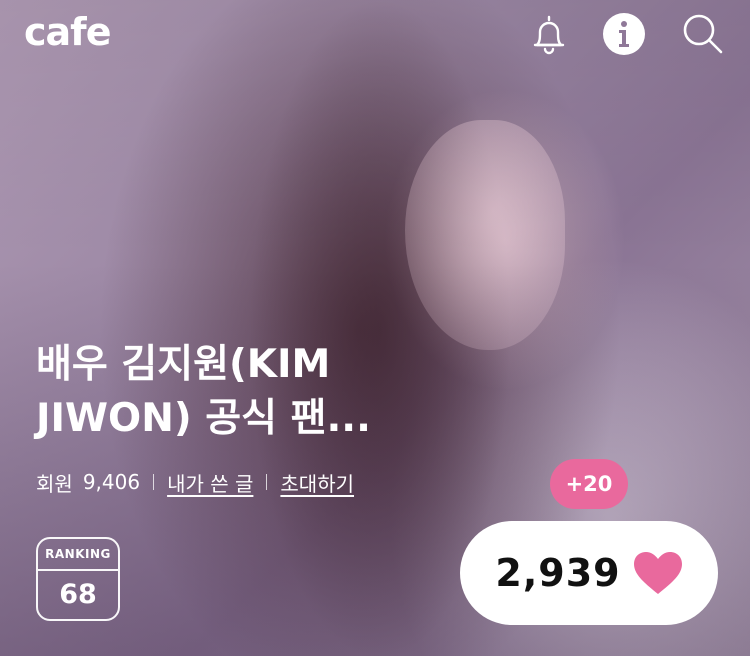 Image resolution: width=750 pixels, height=656 pixels. What do you see at coordinates (54, 483) in the screenshot?
I see `members-label: 회원` at bounding box center [54, 483].